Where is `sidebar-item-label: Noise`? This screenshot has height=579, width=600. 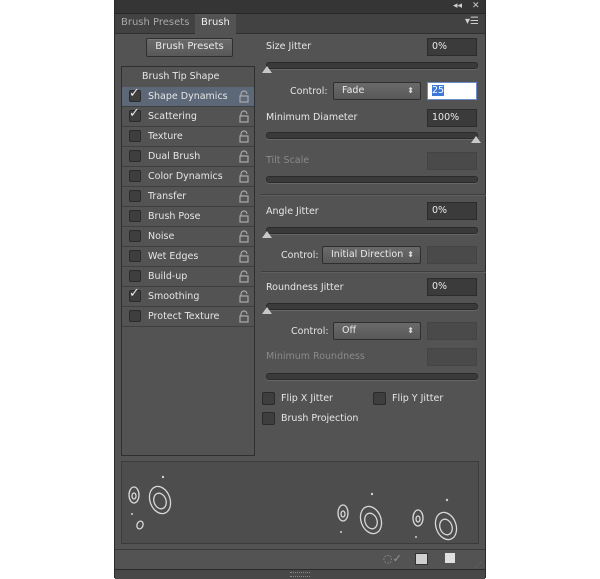 sidebar-item-label: Noise is located at coordinates (161, 236).